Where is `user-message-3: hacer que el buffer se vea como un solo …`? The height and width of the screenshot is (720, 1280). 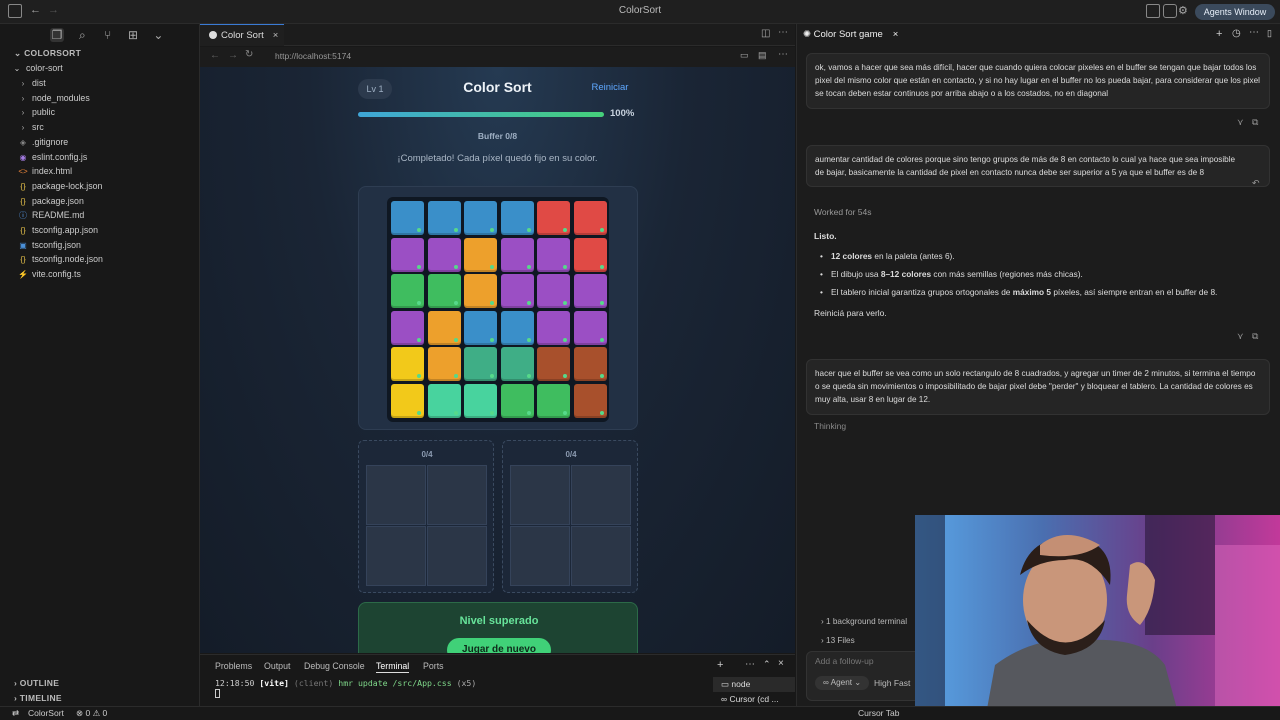
user-message-3: hacer que el buffer se vea como un solo … is located at coordinates (1038, 387).